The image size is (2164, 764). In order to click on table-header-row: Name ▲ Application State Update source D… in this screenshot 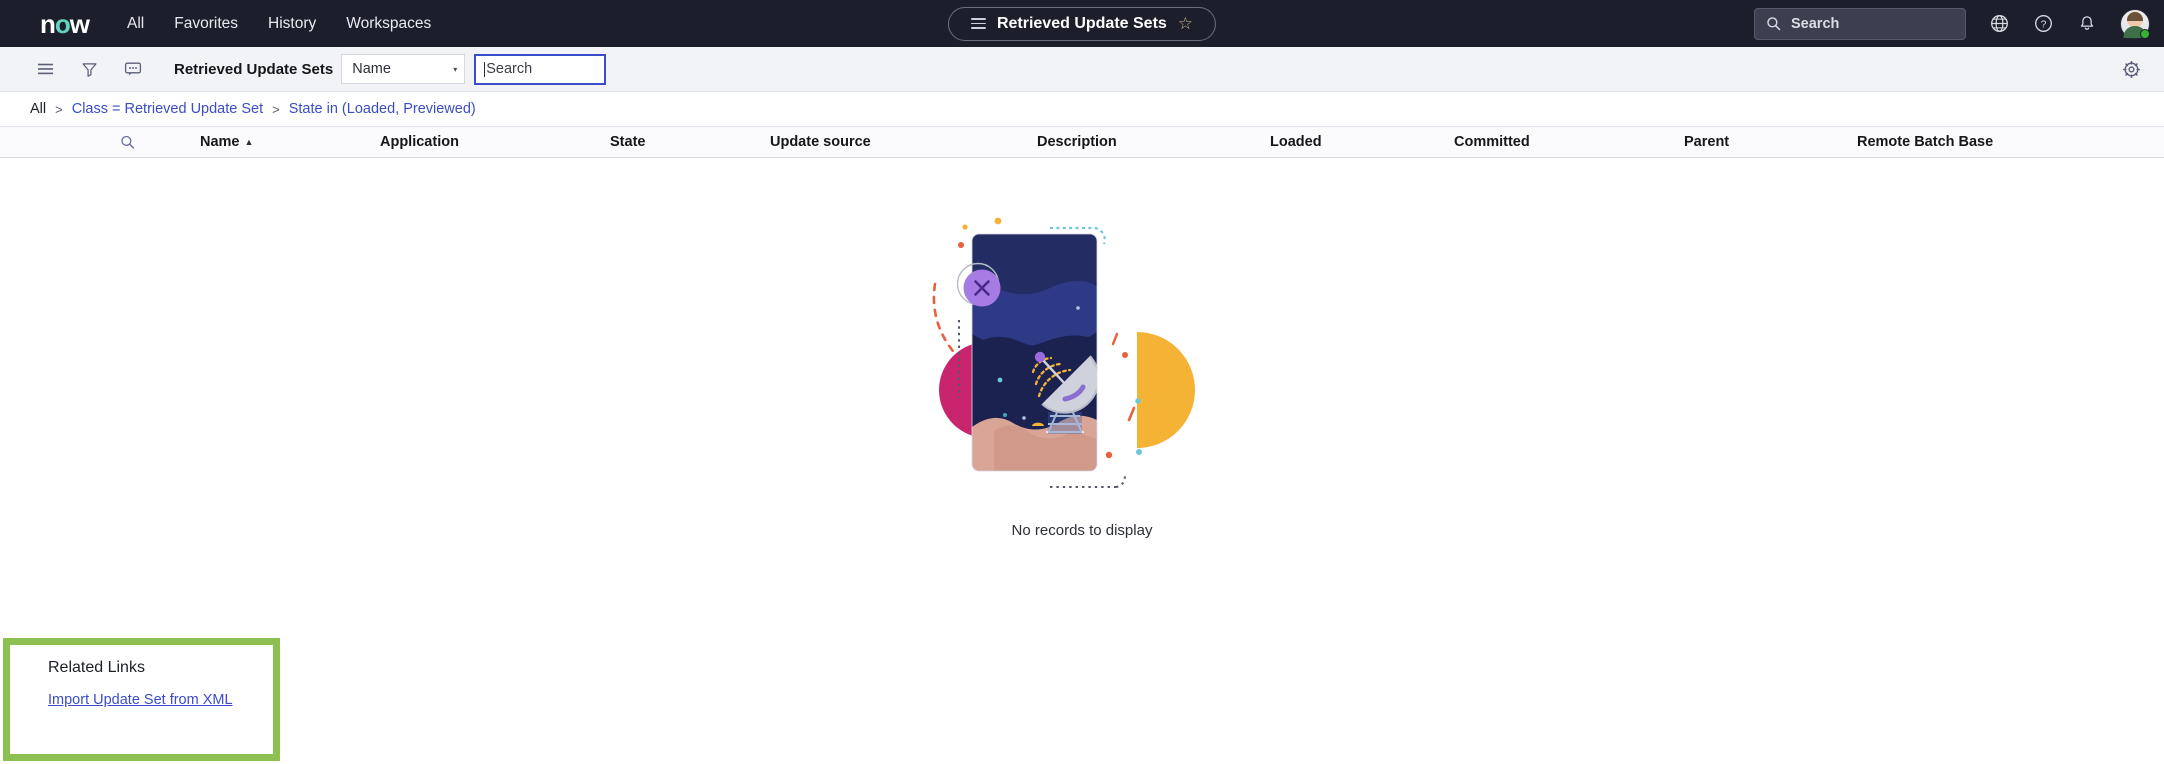, I will do `click(1082, 142)`.